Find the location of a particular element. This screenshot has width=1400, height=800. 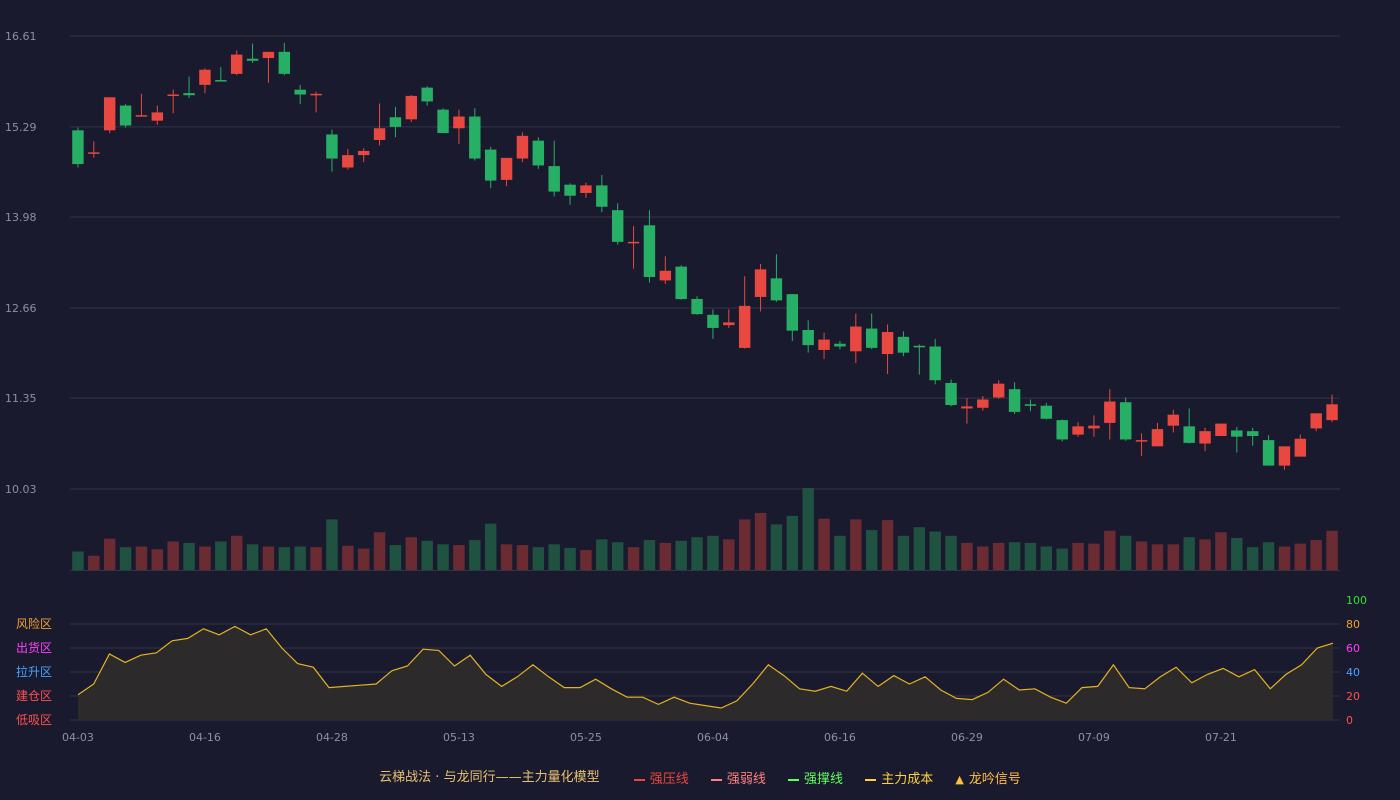

legend-item-signal: ▲ 龙吟信号 is located at coordinates (987, 777).